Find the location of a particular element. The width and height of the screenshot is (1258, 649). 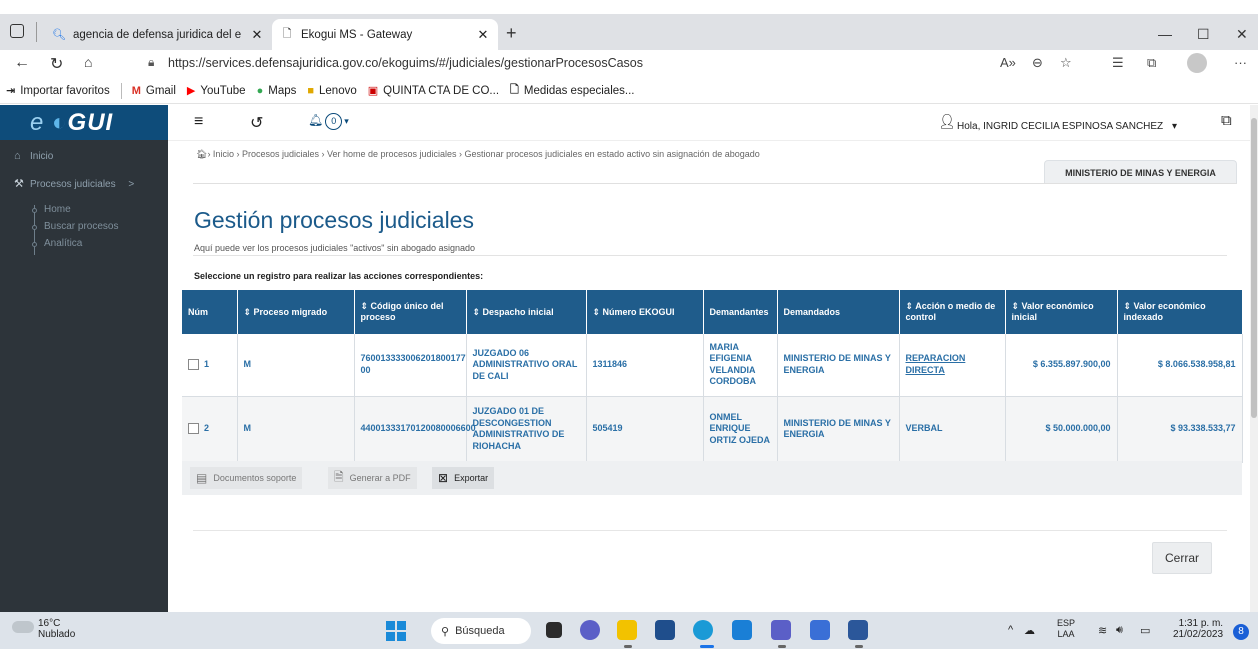

fav-maps: ● Maps is located at coordinates (277, 91).